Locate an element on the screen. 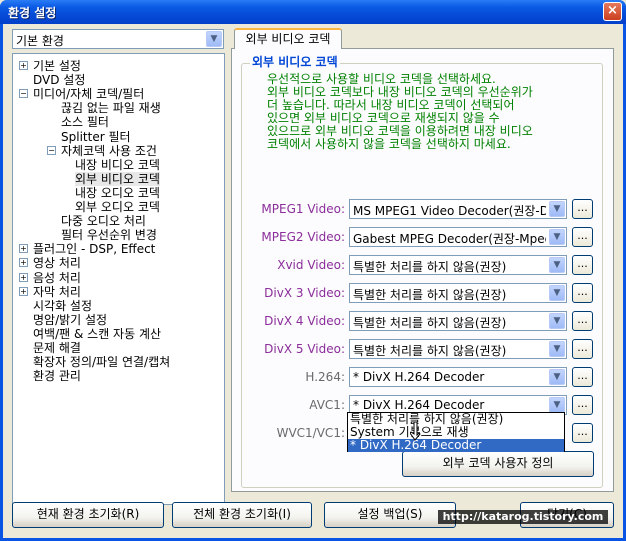 Image resolution: width=626 pixels, height=541 pixels. tree-item: 내장 비디오 코덱 is located at coordinates (117, 165).